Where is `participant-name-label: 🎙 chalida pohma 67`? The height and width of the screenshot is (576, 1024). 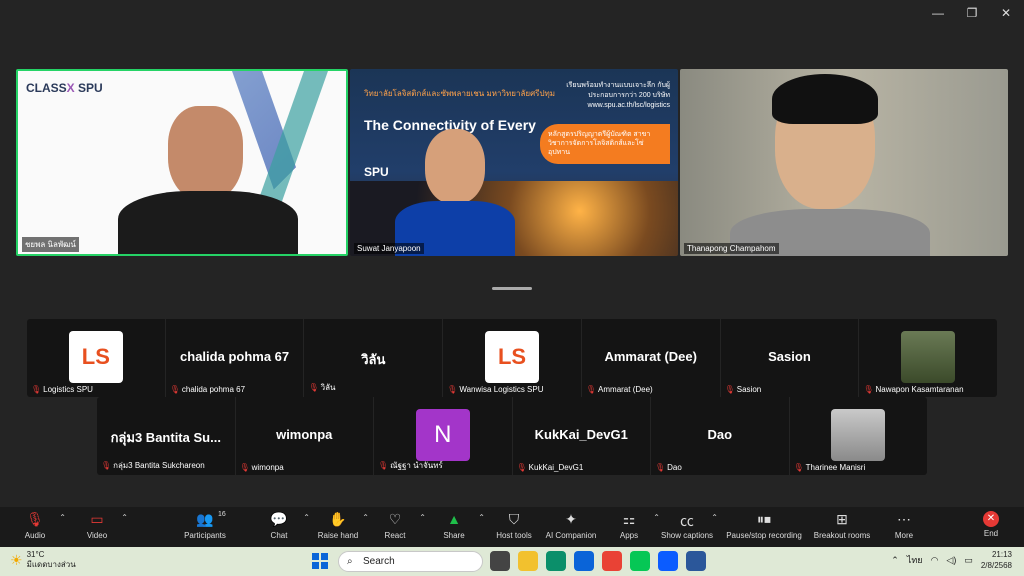 participant-name-label: 🎙 chalida pohma 67 is located at coordinates (207, 389).